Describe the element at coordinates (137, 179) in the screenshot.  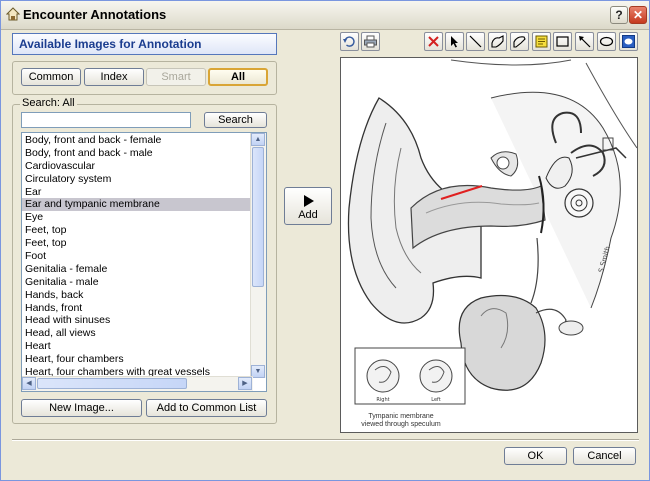
I see `list-item: Circulatory system` at that location.